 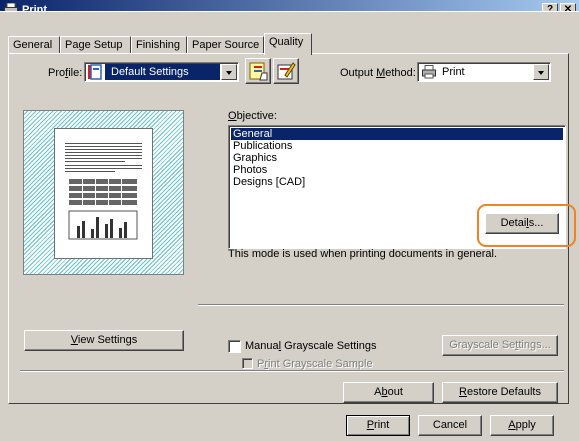 I want to click on details-highlight, so click(x=526, y=225).